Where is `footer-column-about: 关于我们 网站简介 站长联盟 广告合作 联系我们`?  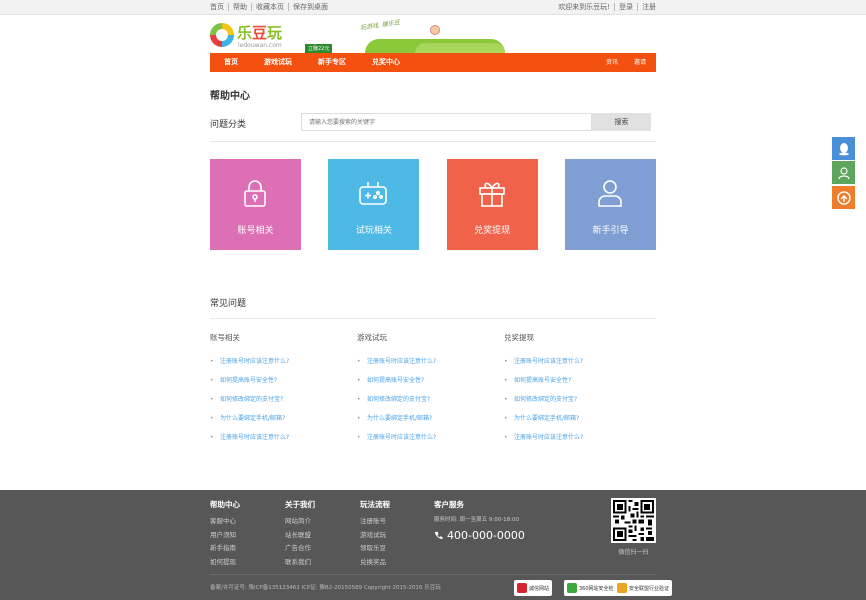
footer-column-about: 关于我们 网站简介 站长联盟 广告合作 联系我们 is located at coordinates (300, 534).